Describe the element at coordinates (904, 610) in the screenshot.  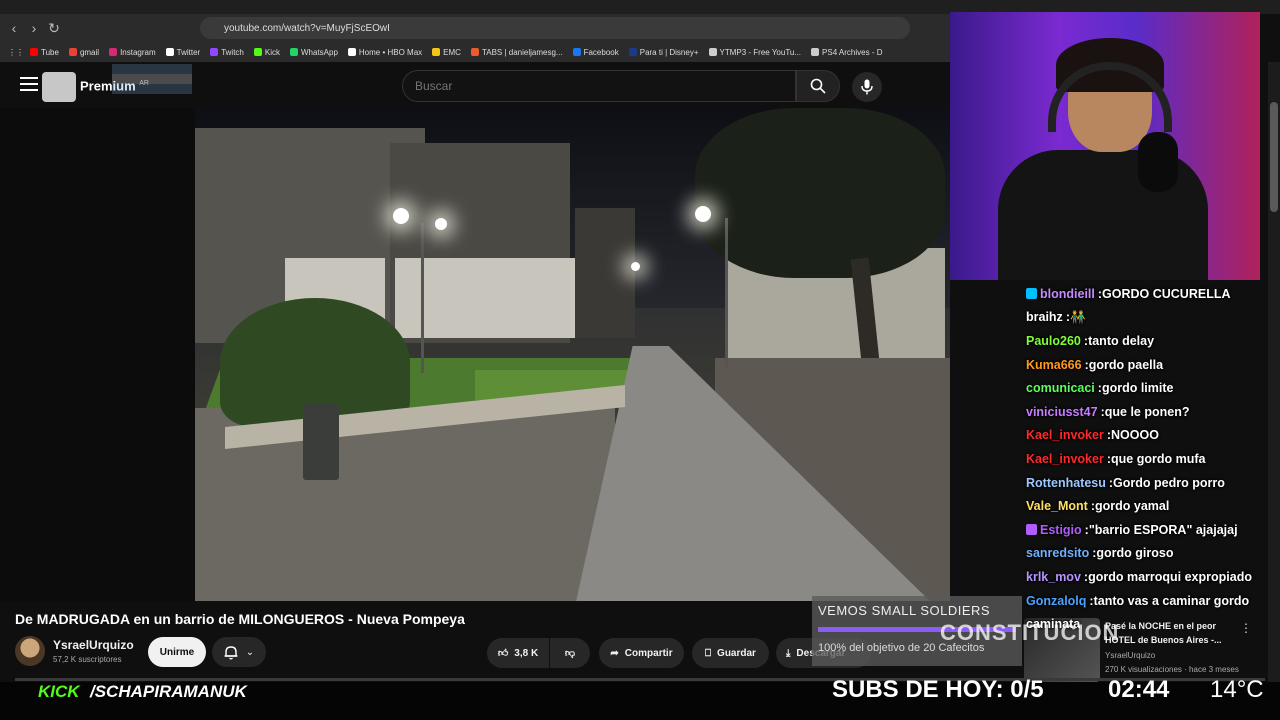
I see `goal-title: VEMOS SMALL SOLDIERS` at that location.